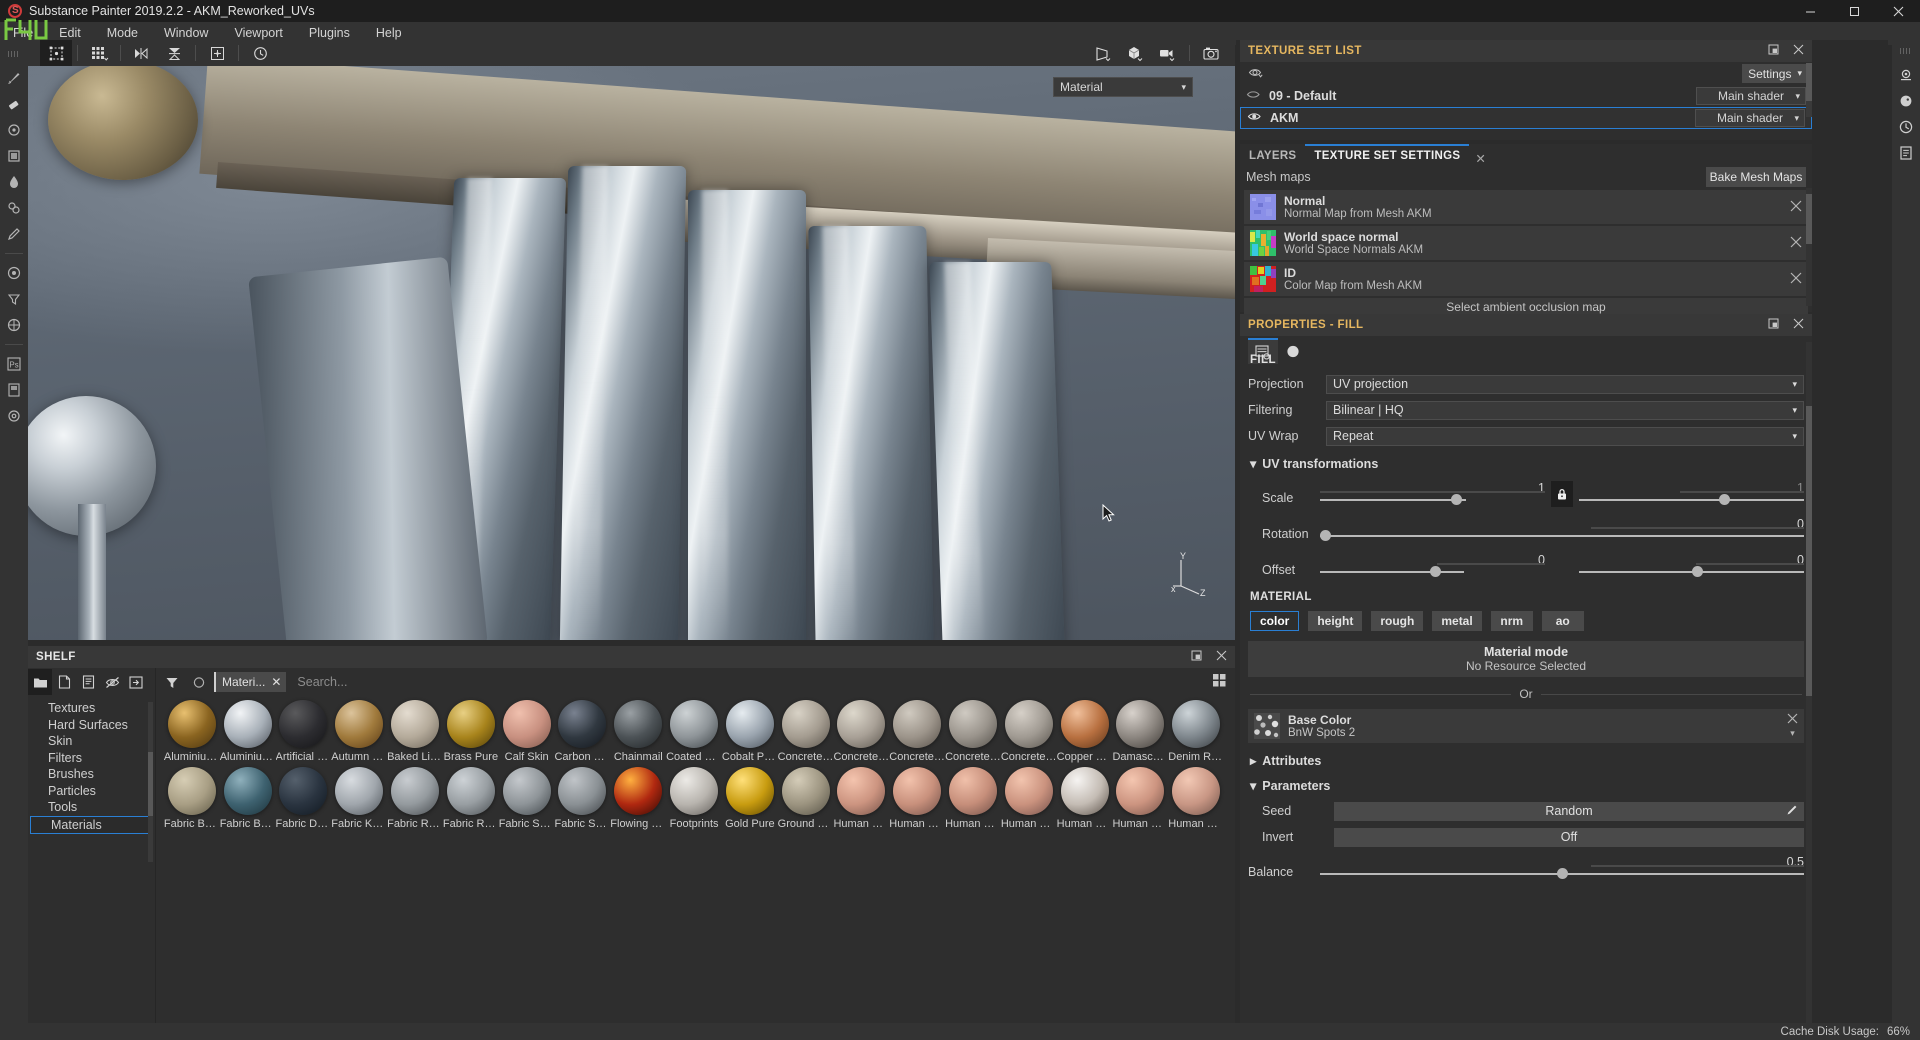 The height and width of the screenshot is (1040, 1920). What do you see at coordinates (1906, 51) in the screenshot?
I see `right-rail-drag-handle` at bounding box center [1906, 51].